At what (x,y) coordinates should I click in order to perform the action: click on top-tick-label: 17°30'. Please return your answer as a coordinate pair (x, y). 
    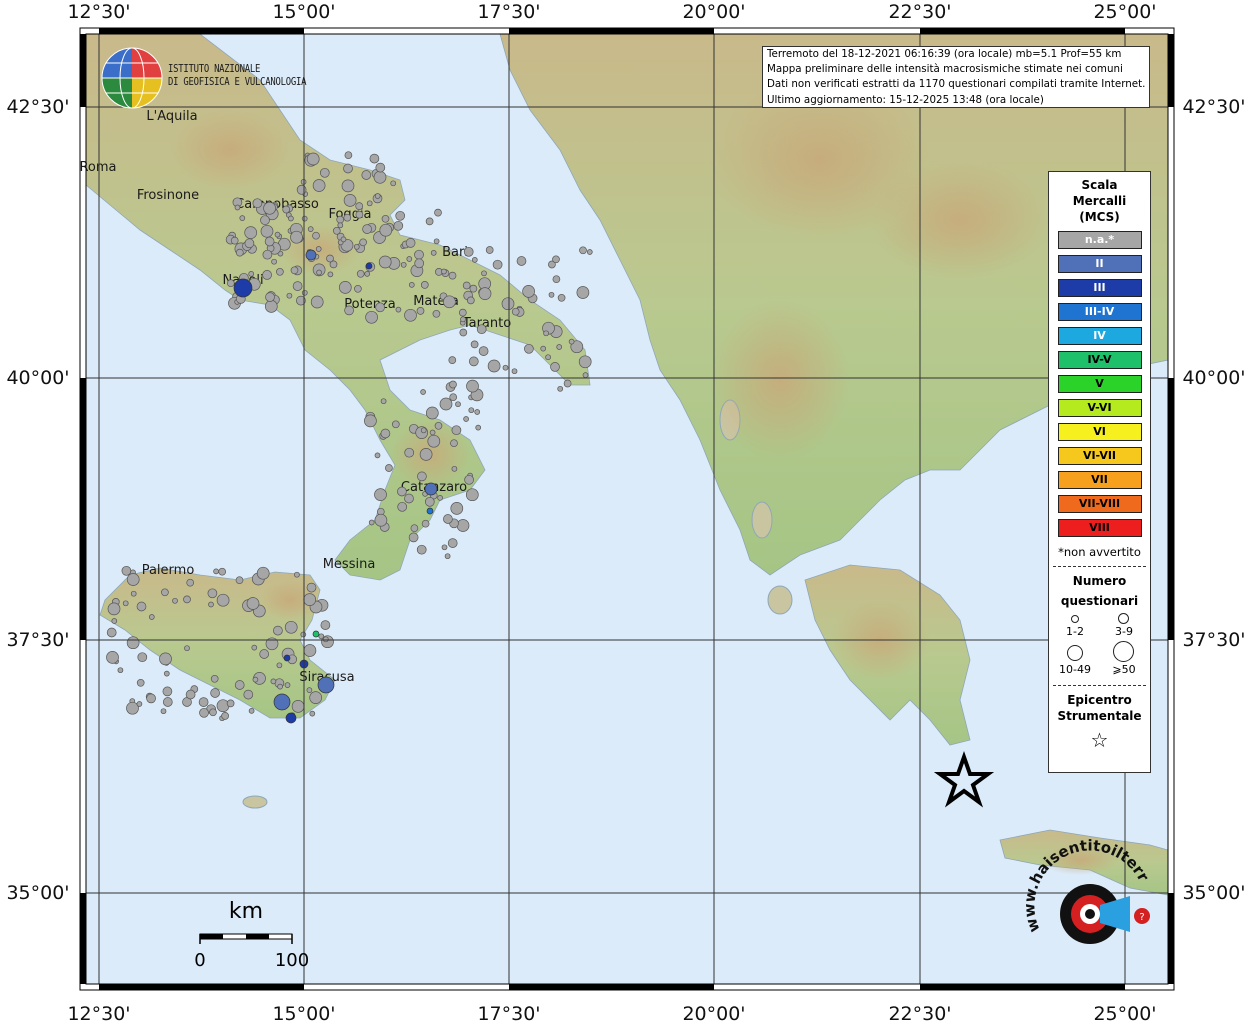
    Looking at the image, I should click on (508, 12).